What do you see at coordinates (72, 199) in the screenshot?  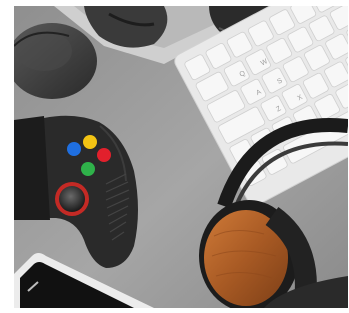 I see `gamepad-joystick` at bounding box center [72, 199].